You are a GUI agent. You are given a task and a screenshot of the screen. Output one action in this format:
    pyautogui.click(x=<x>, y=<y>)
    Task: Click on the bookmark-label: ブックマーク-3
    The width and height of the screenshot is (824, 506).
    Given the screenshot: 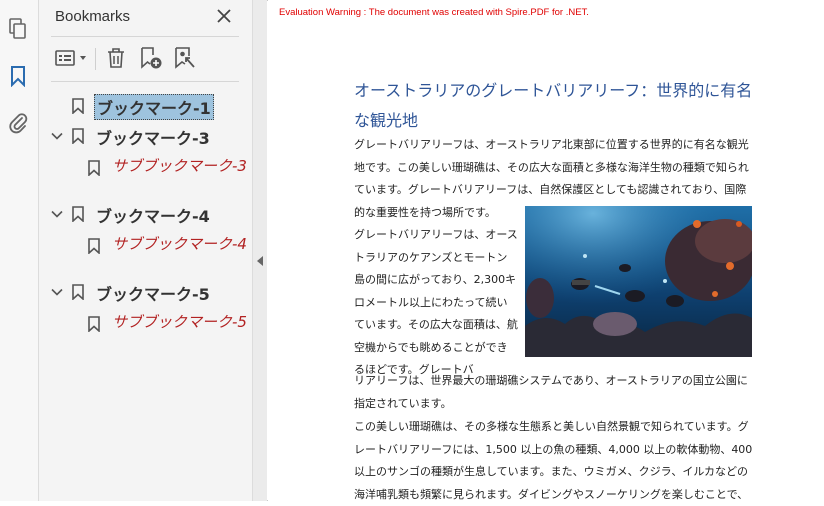 What is the action you would take?
    pyautogui.click(x=153, y=137)
    